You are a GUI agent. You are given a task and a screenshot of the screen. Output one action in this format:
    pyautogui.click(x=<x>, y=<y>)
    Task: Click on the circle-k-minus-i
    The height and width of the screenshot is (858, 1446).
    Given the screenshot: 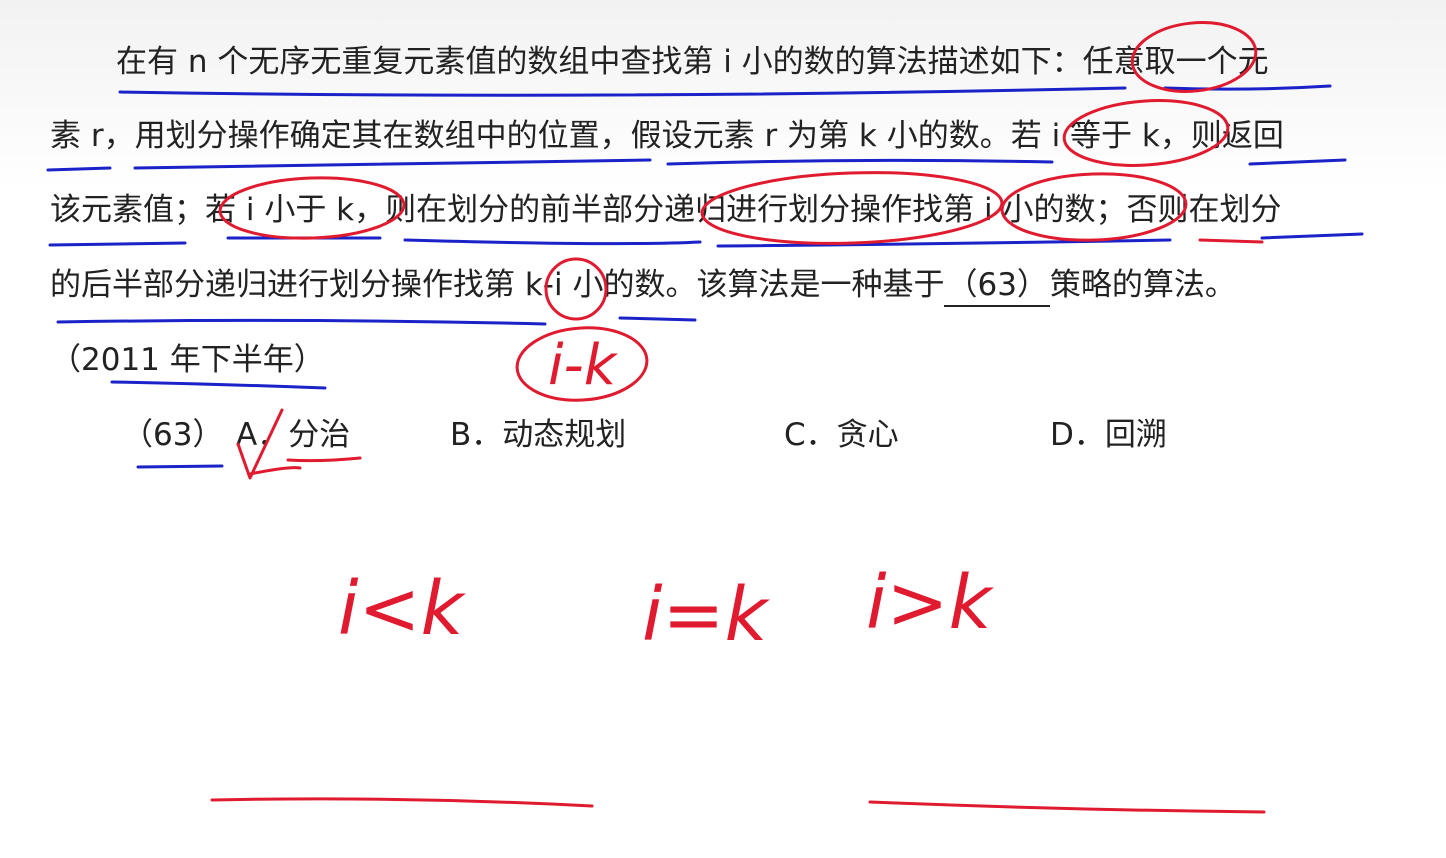 What is the action you would take?
    pyautogui.click(x=576, y=289)
    